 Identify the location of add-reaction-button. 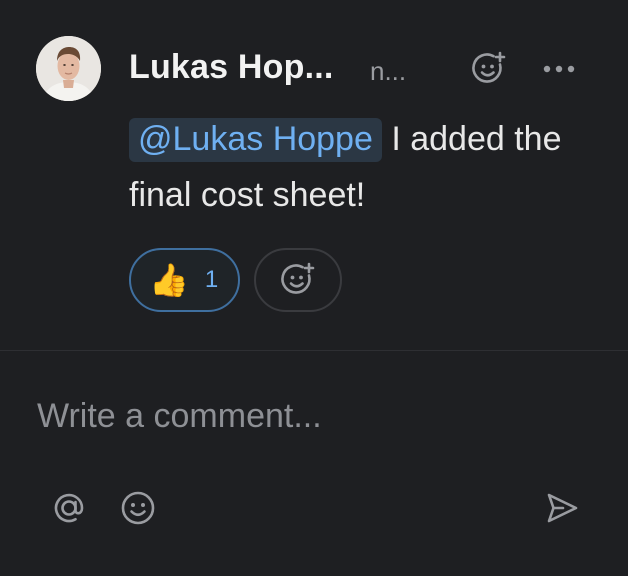
(489, 69).